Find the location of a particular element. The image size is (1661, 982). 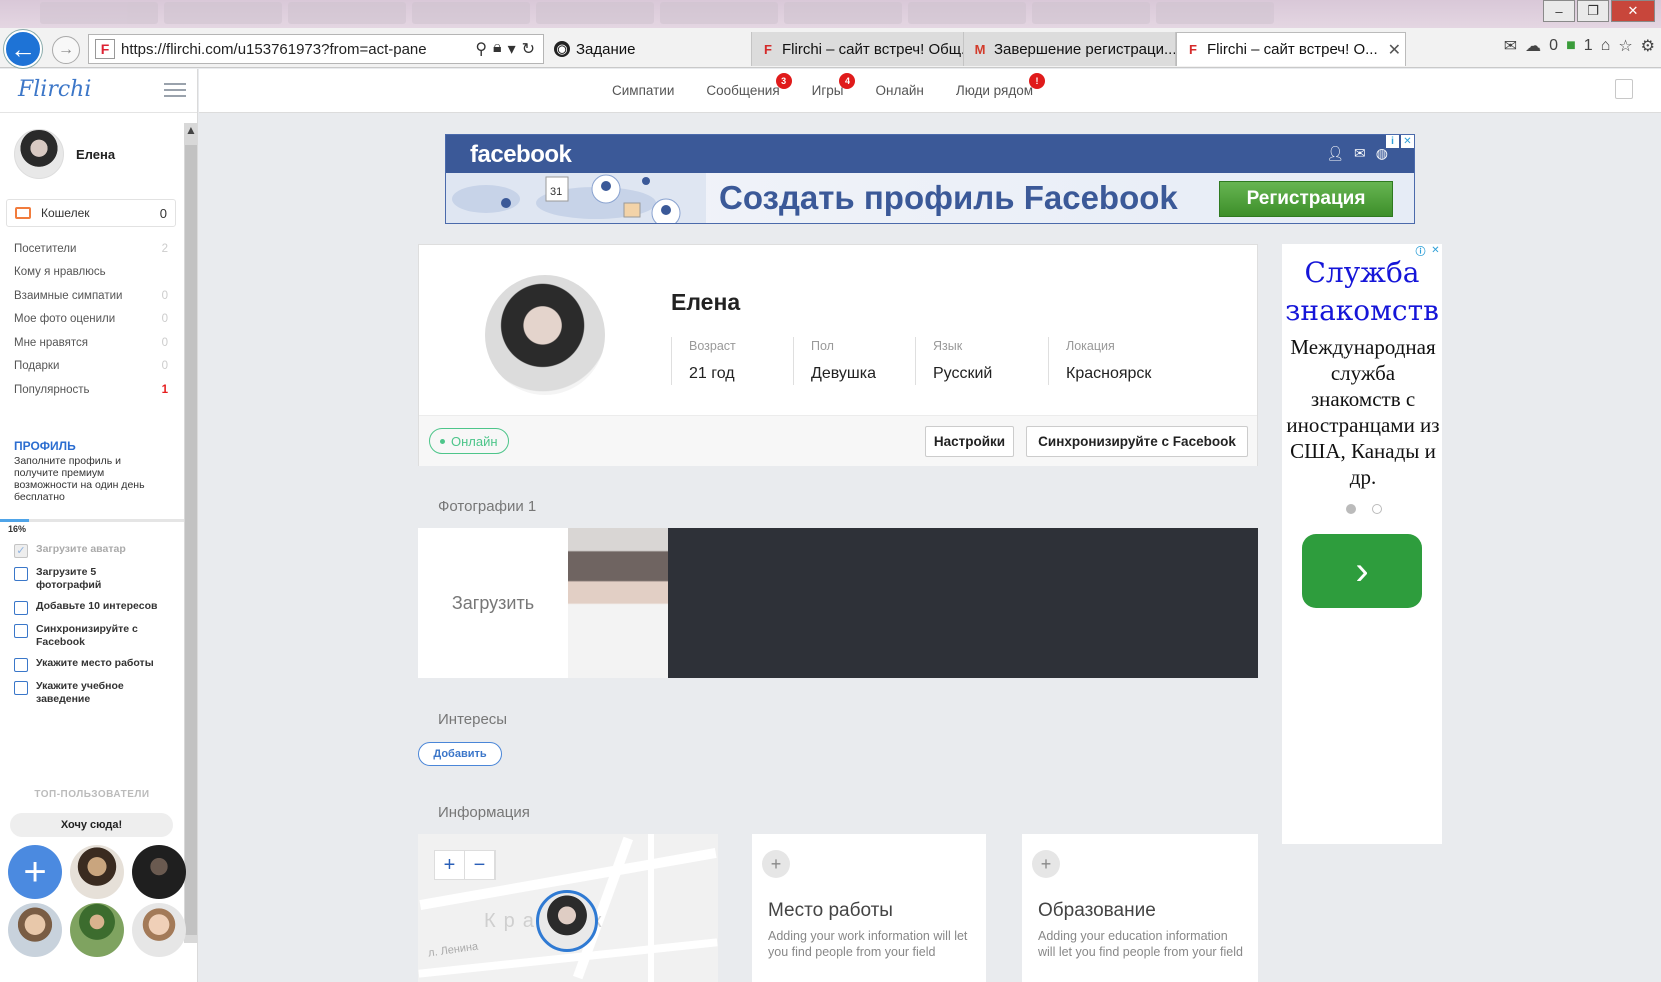

sidebar-item-who-likes-me: Кому я нравлюсь is located at coordinates (91, 273).